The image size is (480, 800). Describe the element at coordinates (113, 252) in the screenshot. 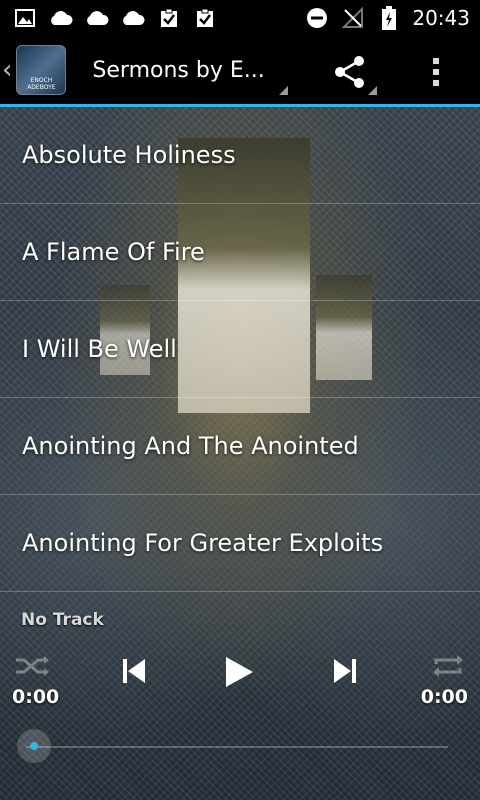

I see `sermon-title: A Flame Of Fire` at that location.